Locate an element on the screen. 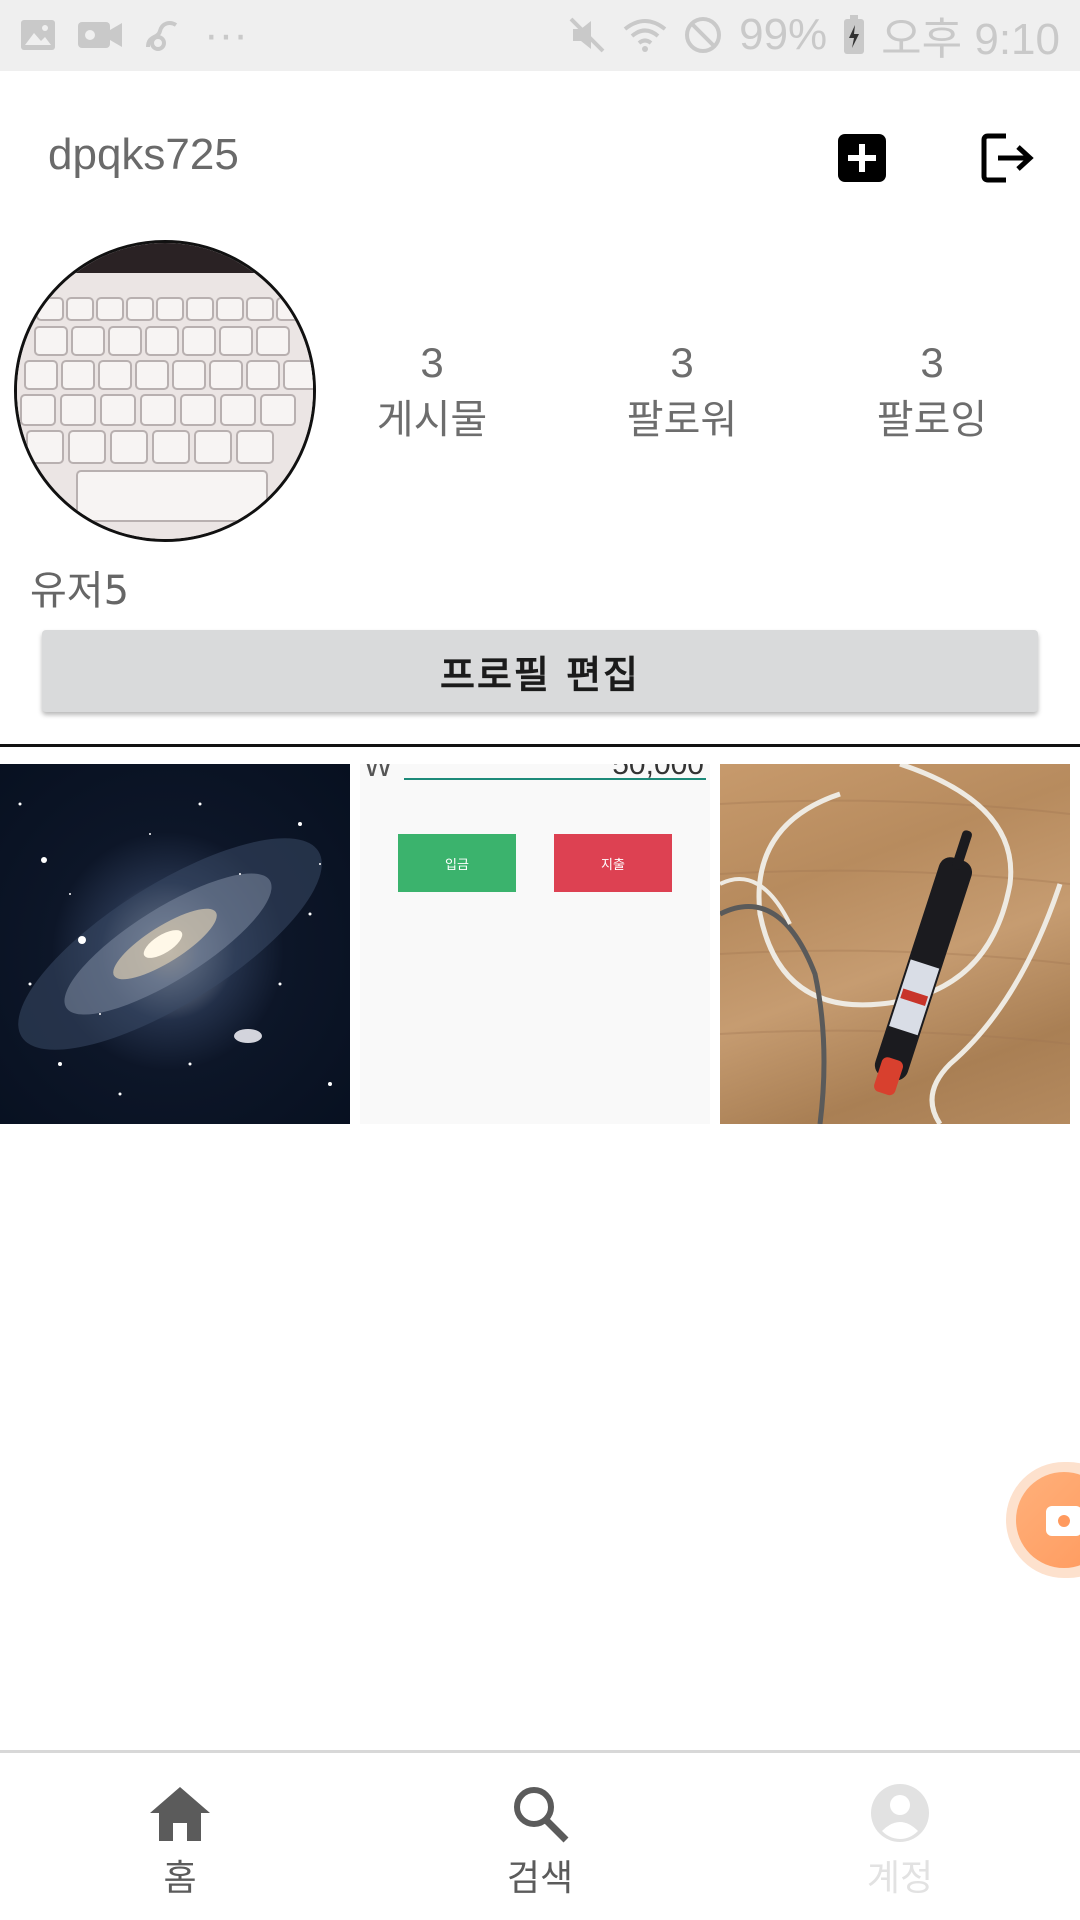 This screenshot has width=1080, height=1920. posts-count-label: 게시물 is located at coordinates (432, 420).